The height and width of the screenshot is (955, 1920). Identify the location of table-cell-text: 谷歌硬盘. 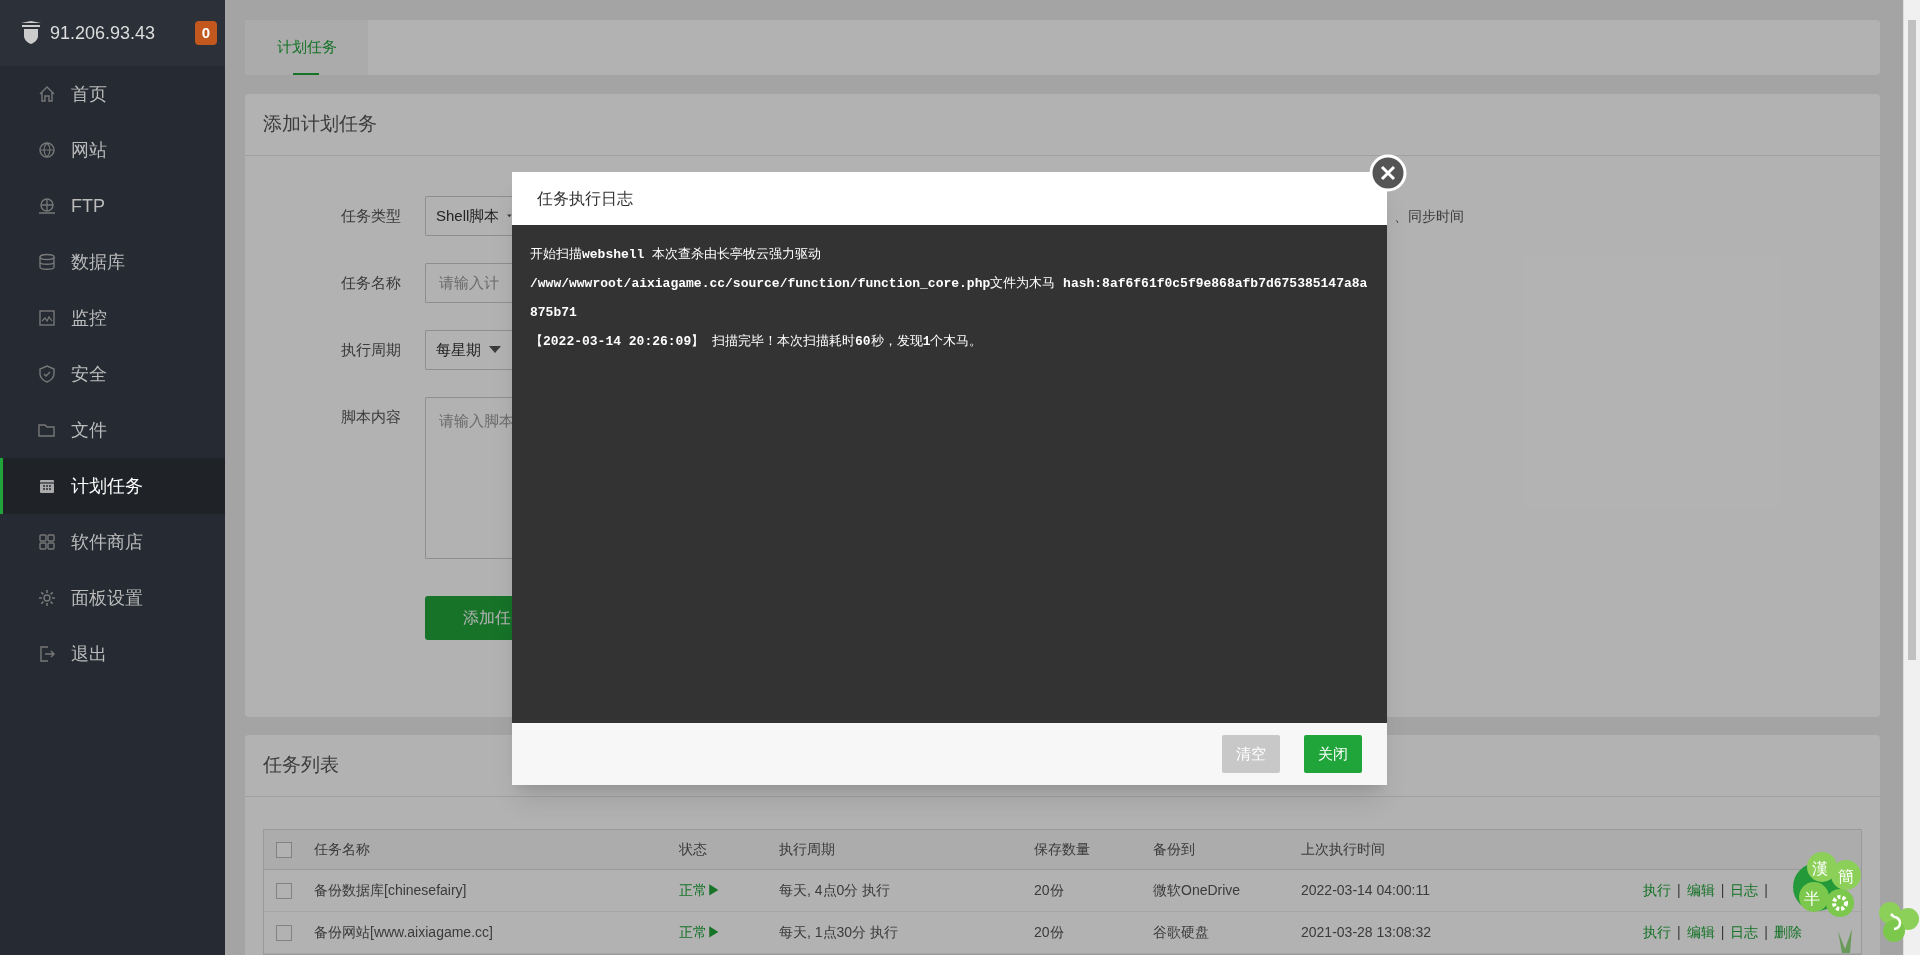
(1181, 932).